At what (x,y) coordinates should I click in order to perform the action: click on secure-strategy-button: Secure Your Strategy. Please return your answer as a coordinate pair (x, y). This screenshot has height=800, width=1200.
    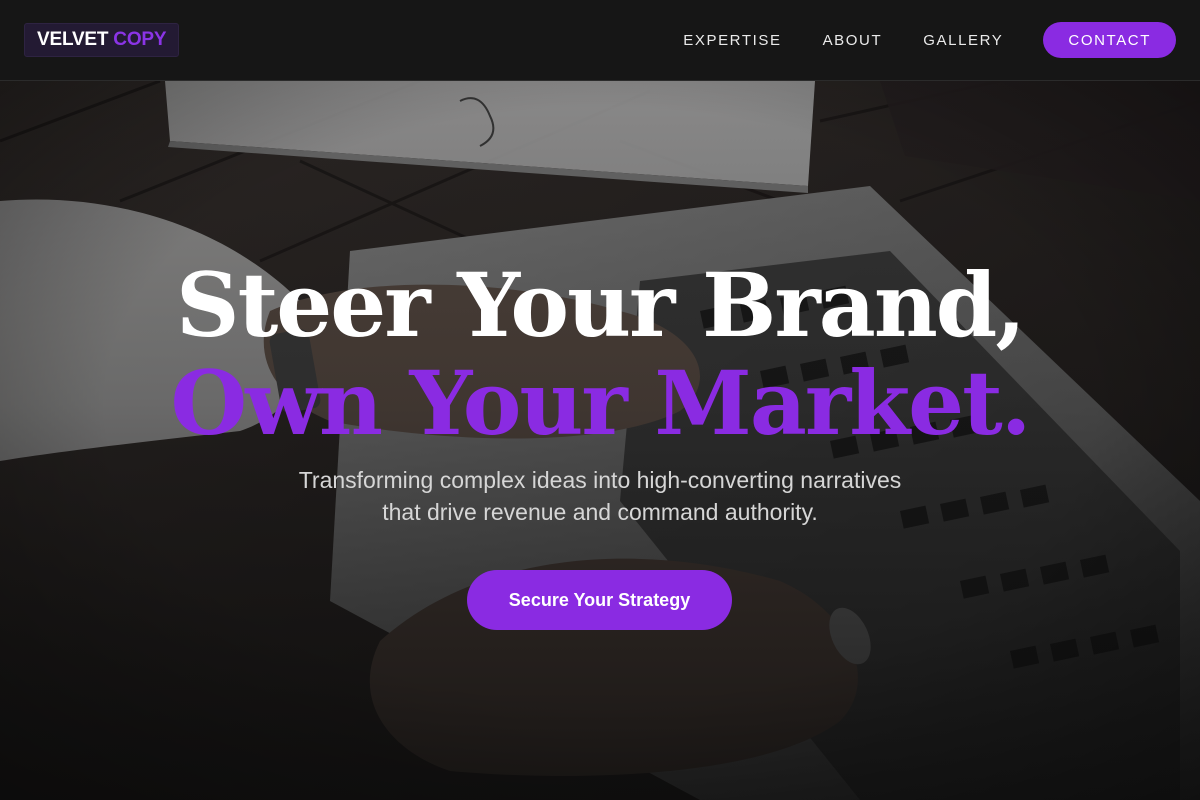
    Looking at the image, I should click on (599, 600).